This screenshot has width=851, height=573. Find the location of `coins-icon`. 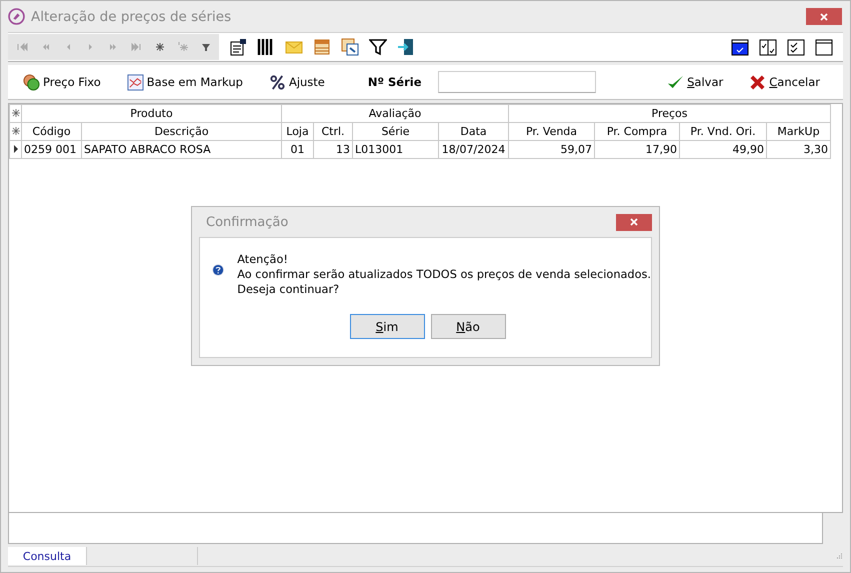

coins-icon is located at coordinates (31, 82).